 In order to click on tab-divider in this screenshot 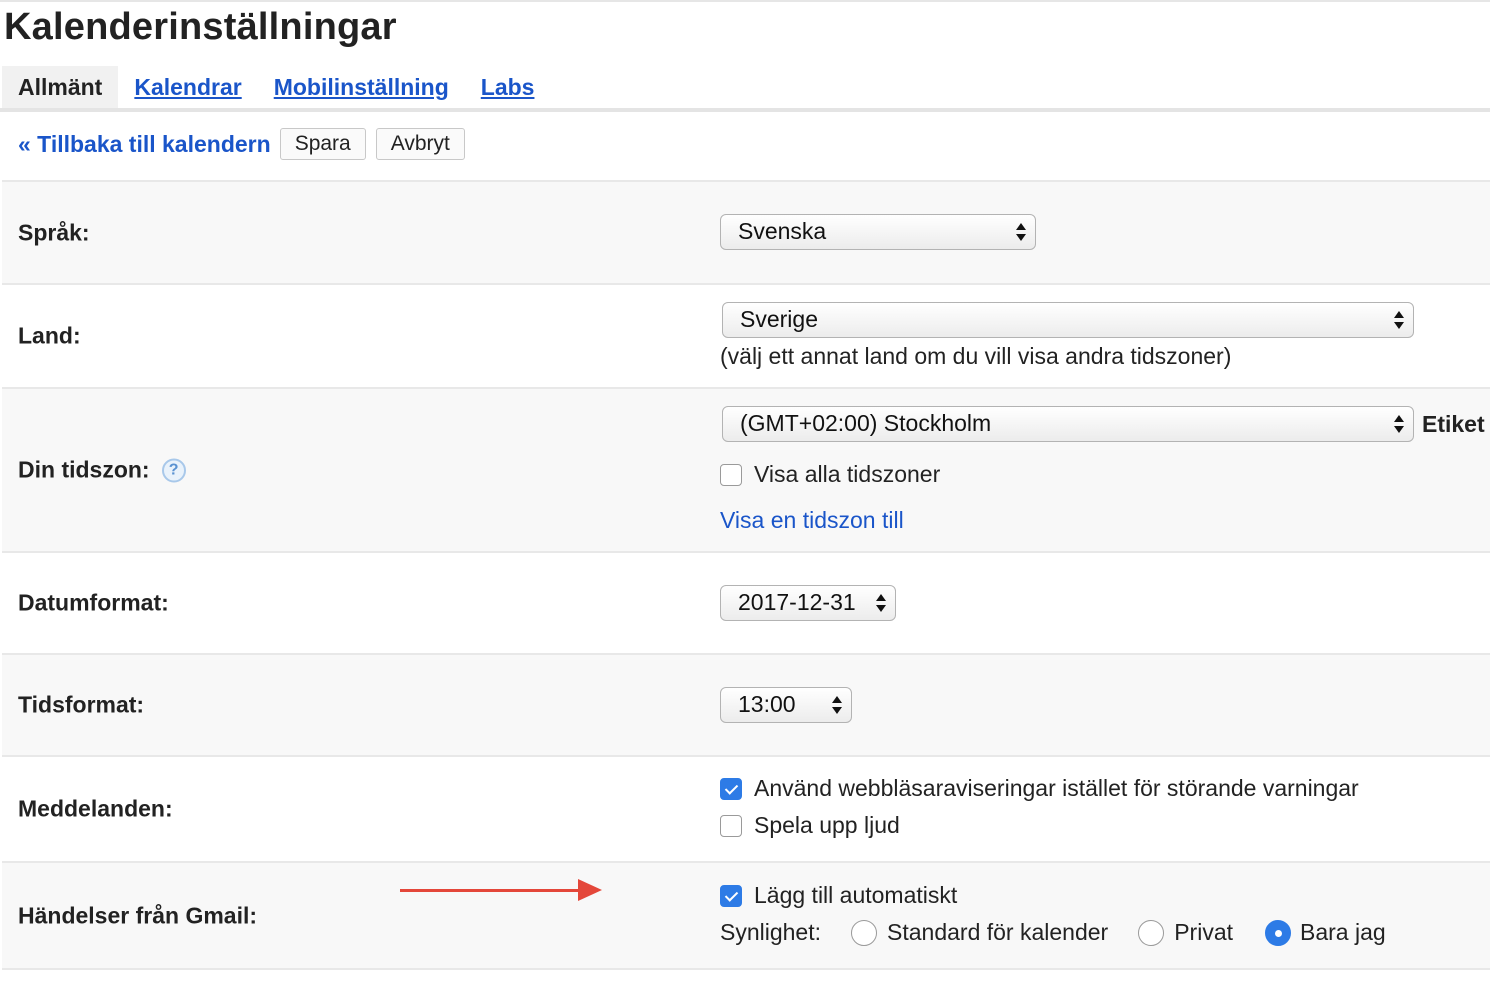, I will do `click(745, 110)`.